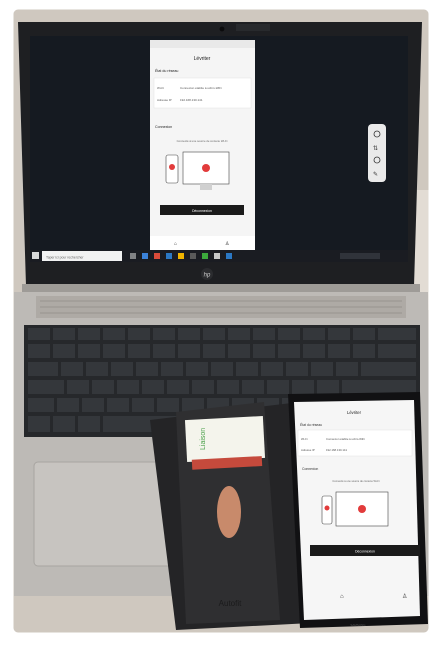  I want to click on mirror-address-label: Adresse IP, so click(164, 100).